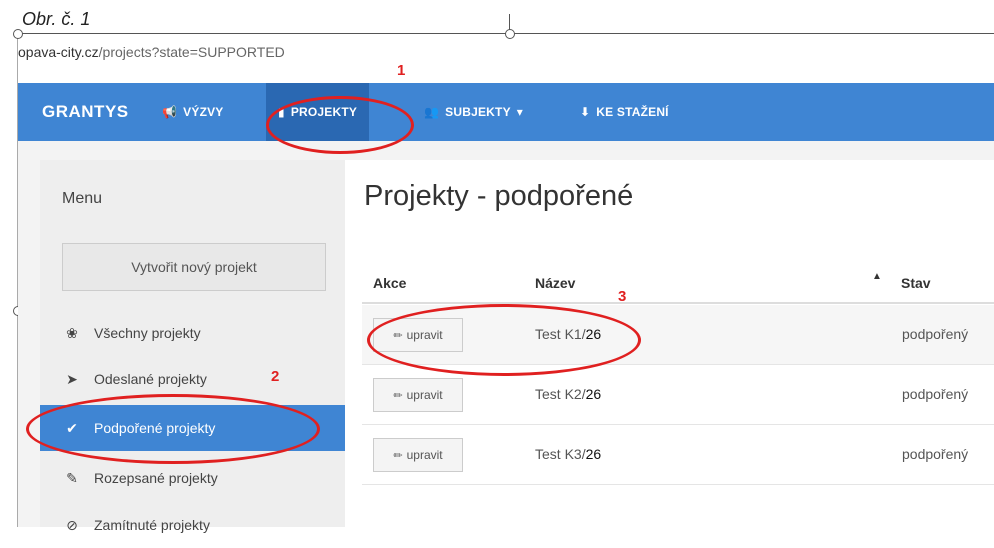  Describe the element at coordinates (72, 477) in the screenshot. I see `pencil-icon: ✎` at that location.